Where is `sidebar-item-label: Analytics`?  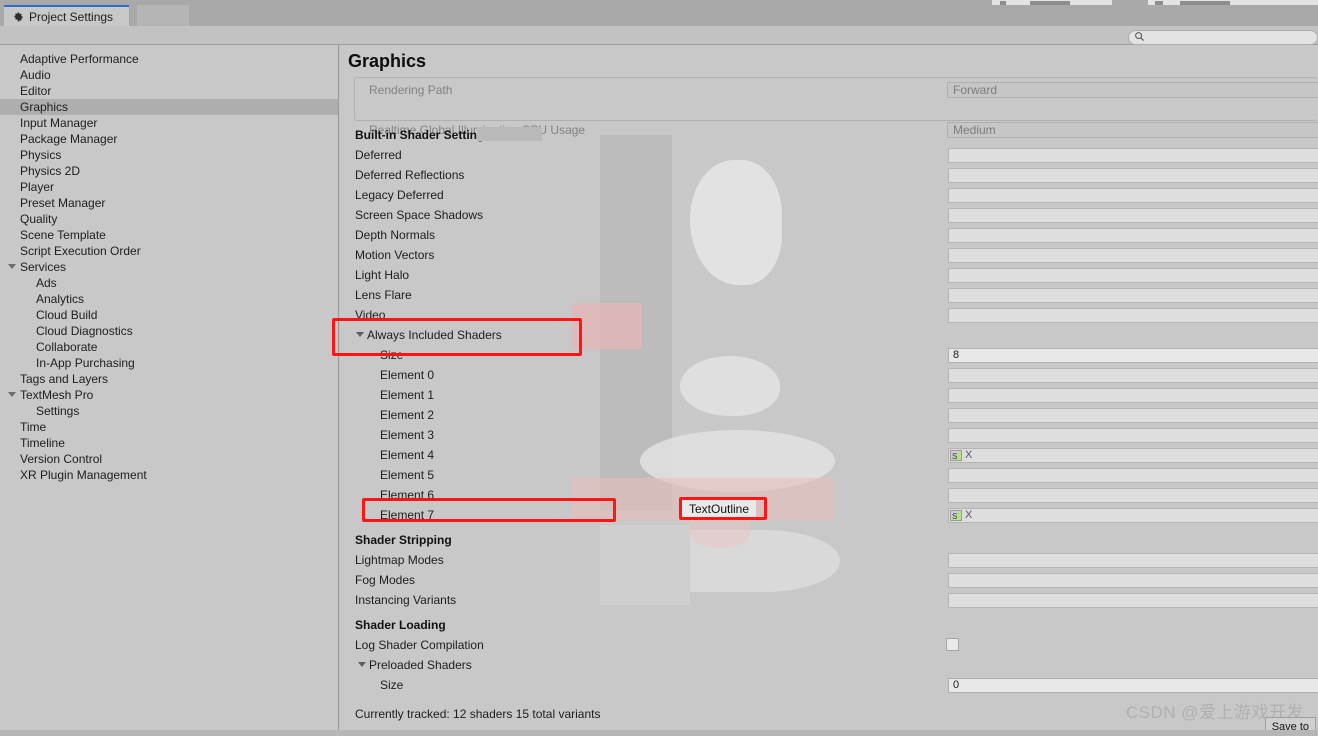 sidebar-item-label: Analytics is located at coordinates (60, 299).